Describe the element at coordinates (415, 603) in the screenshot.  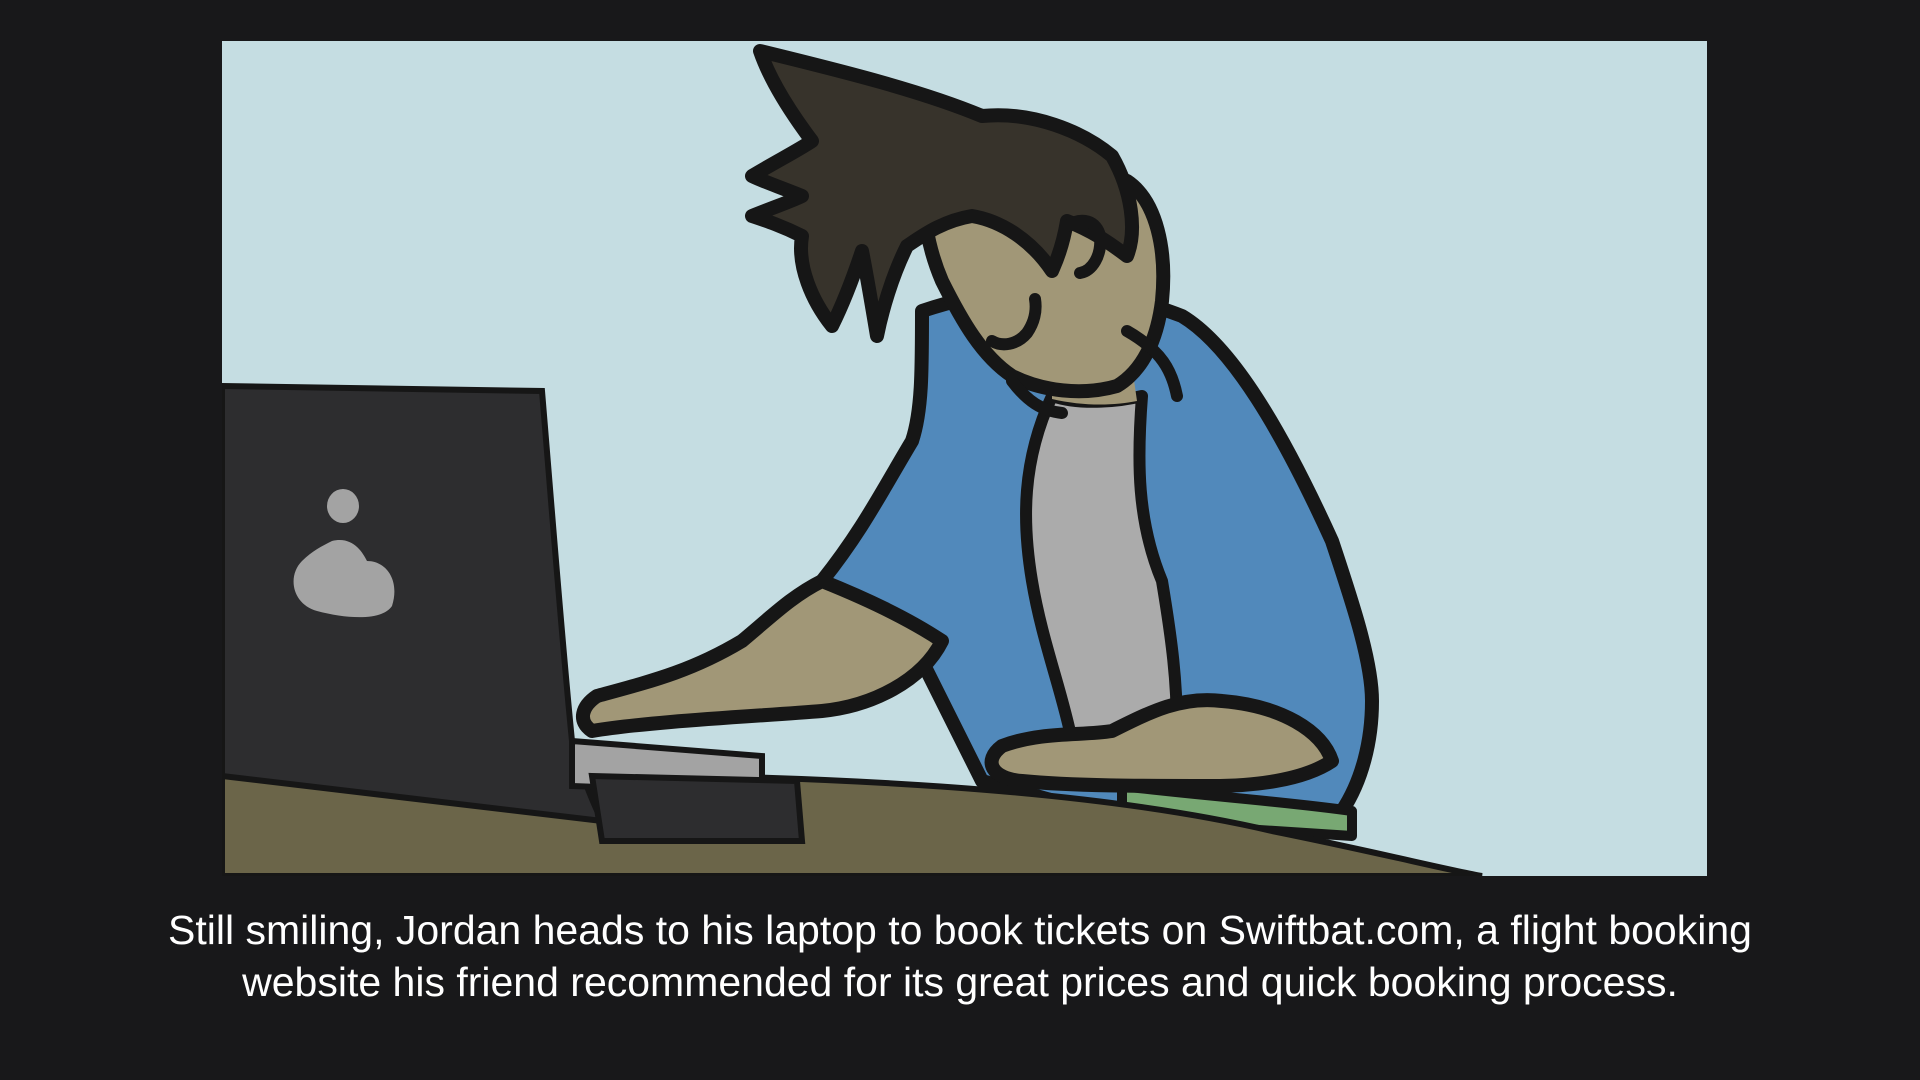
I see `laptop` at that location.